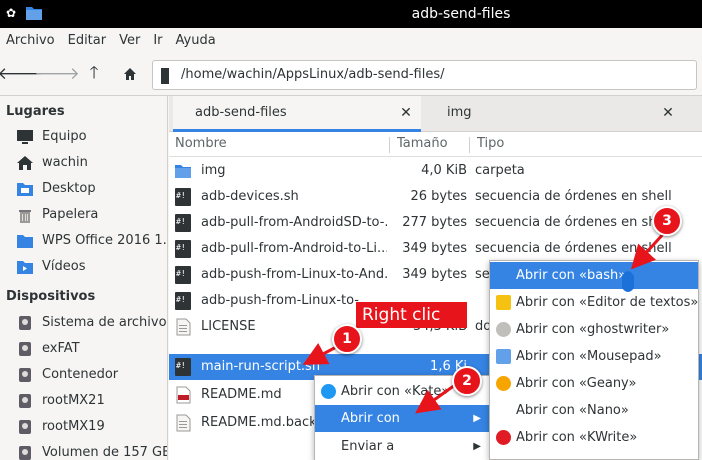 The width and height of the screenshot is (702, 460). What do you see at coordinates (105, 322) in the screenshot?
I see `sidebar-item-label: Sistema de archivos` at bounding box center [105, 322].